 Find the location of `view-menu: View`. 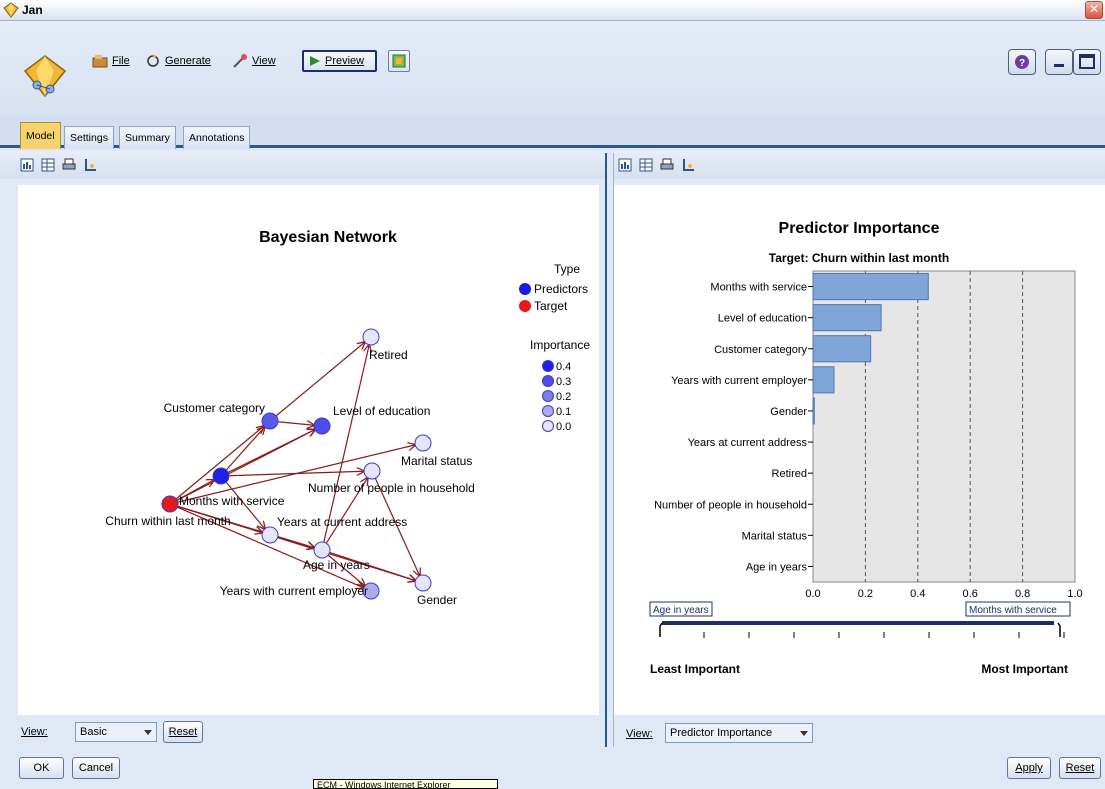

view-menu: View is located at coordinates (254, 61).